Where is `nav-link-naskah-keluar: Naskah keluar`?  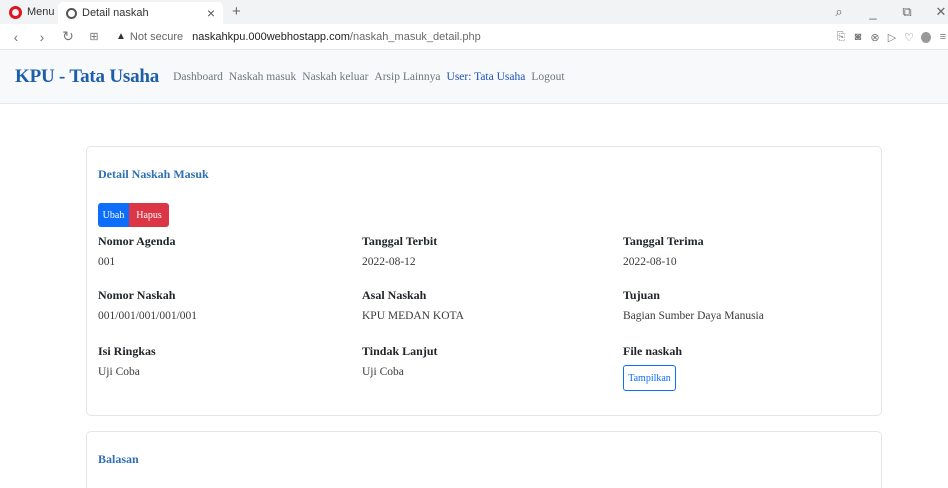 nav-link-naskah-keluar: Naskah keluar is located at coordinates (335, 77).